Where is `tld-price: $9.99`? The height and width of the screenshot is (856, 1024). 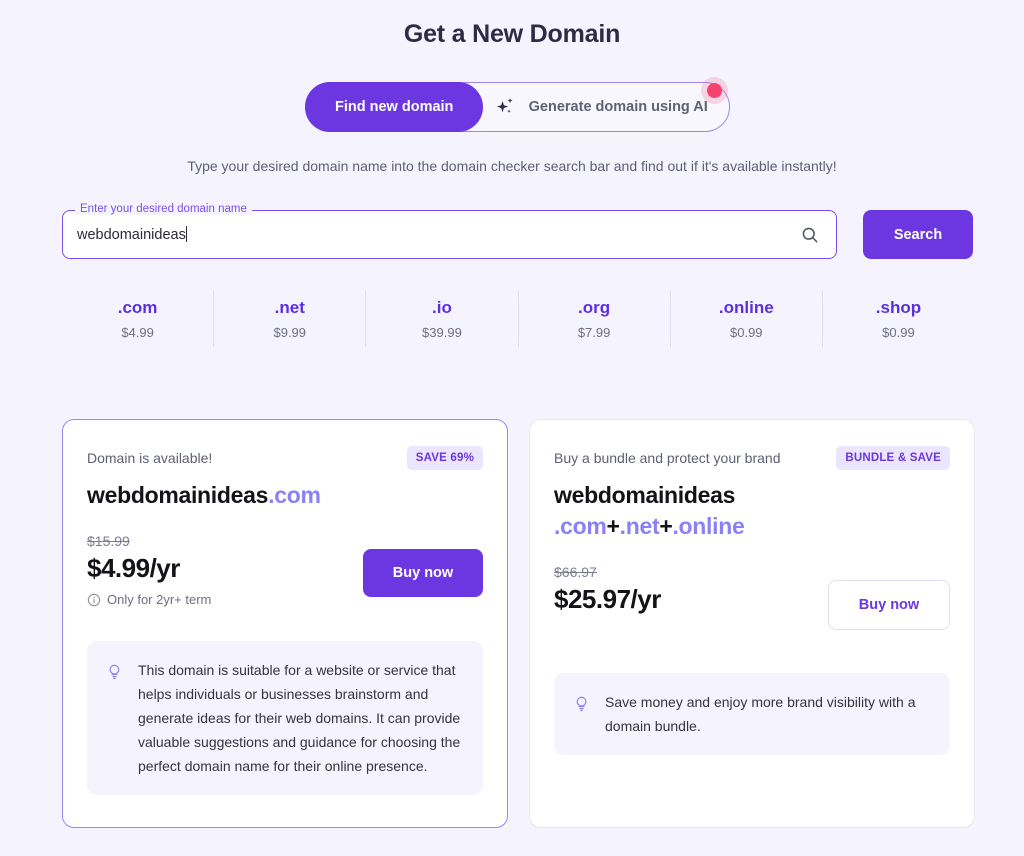 tld-price: $9.99 is located at coordinates (290, 332).